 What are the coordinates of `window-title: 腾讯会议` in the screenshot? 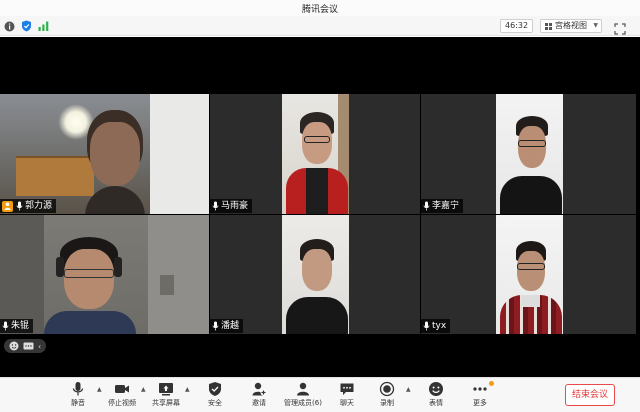 It's located at (319, 10).